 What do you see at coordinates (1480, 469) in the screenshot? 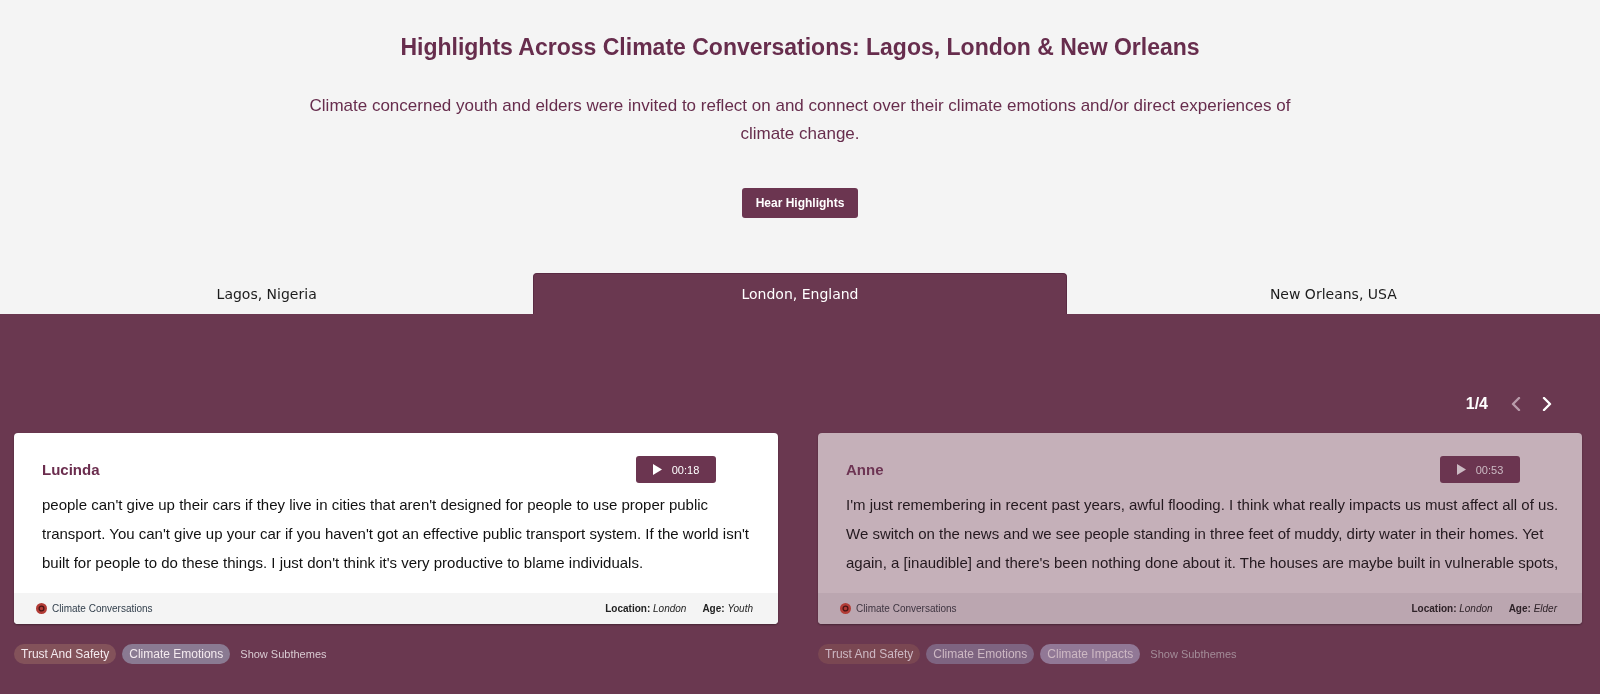
I see `play-button: 00:53` at bounding box center [1480, 469].